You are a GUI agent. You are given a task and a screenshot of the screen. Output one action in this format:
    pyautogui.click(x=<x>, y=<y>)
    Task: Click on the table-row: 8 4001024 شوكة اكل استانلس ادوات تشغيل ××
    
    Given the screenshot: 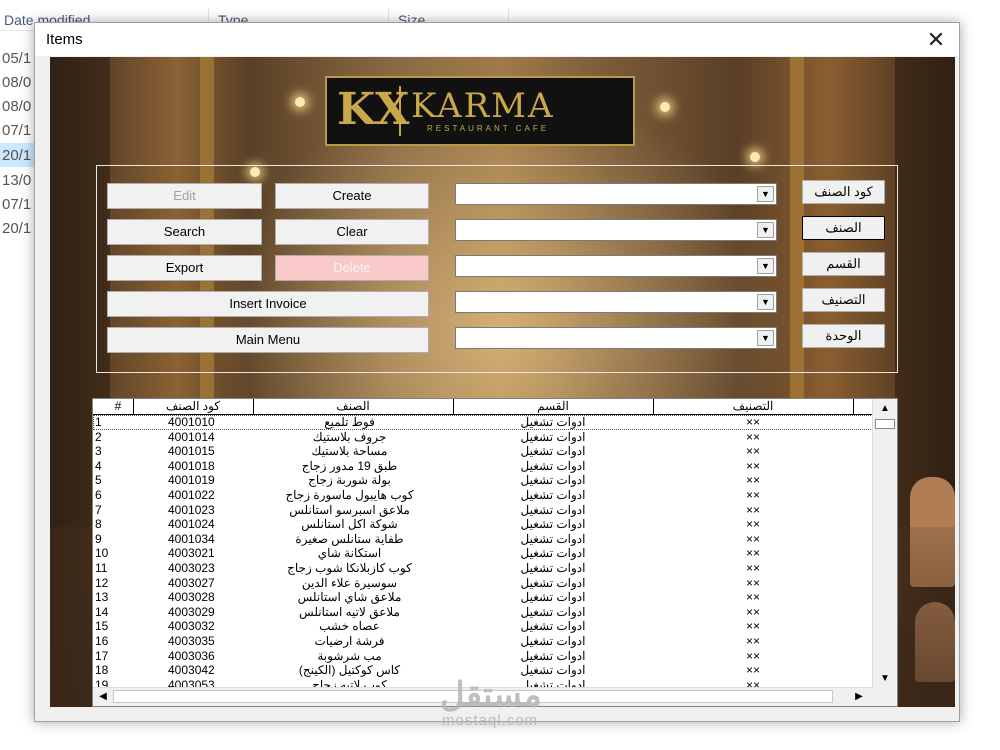 What is the action you would take?
    pyautogui.click(x=483, y=524)
    